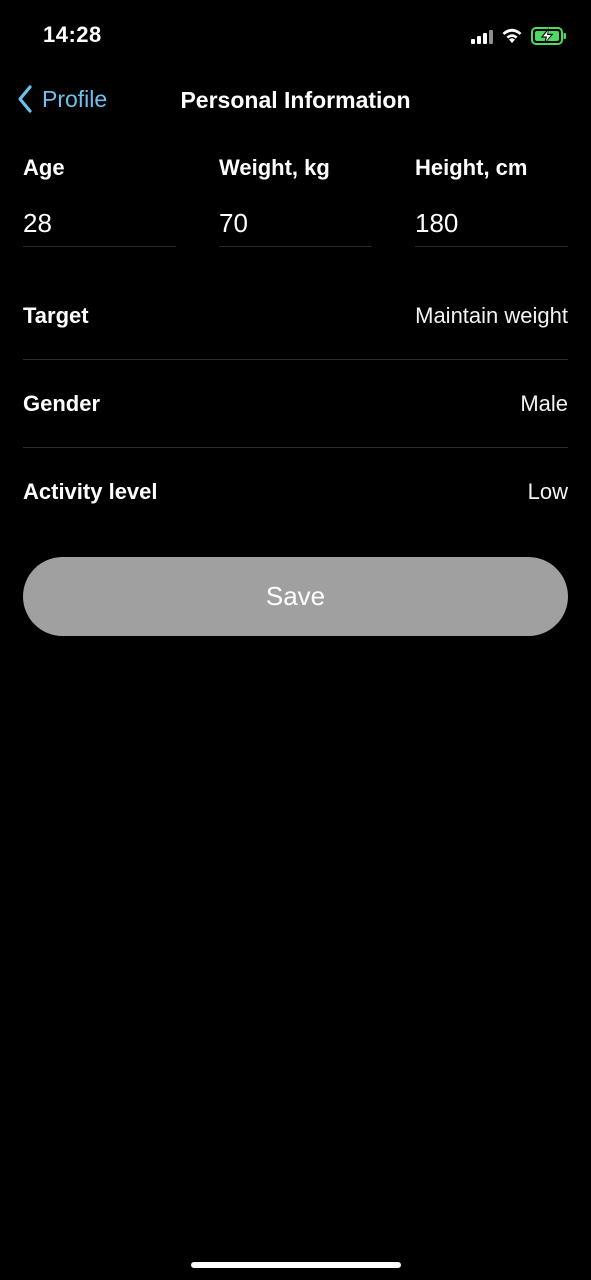 The image size is (591, 1280). I want to click on save-button: Save, so click(295, 596).